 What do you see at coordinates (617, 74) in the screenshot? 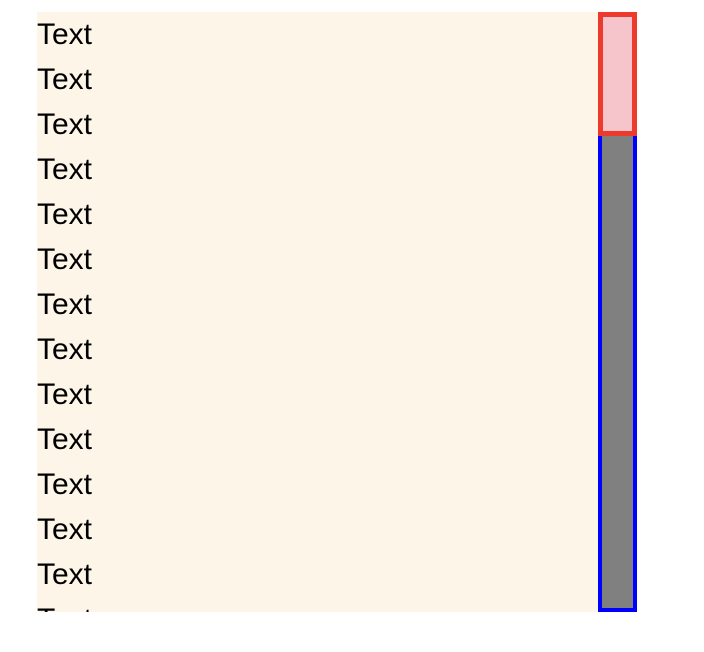
I see `scrollbar-thumb` at bounding box center [617, 74].